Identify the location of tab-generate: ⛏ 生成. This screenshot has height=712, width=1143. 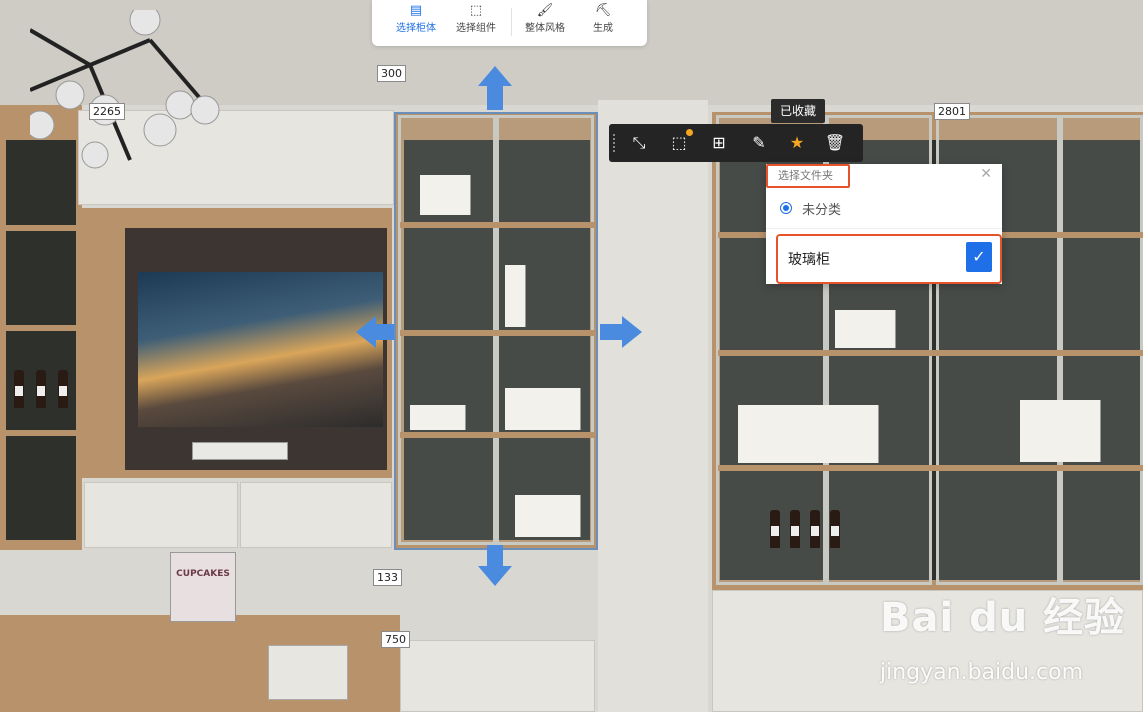
(603, 22).